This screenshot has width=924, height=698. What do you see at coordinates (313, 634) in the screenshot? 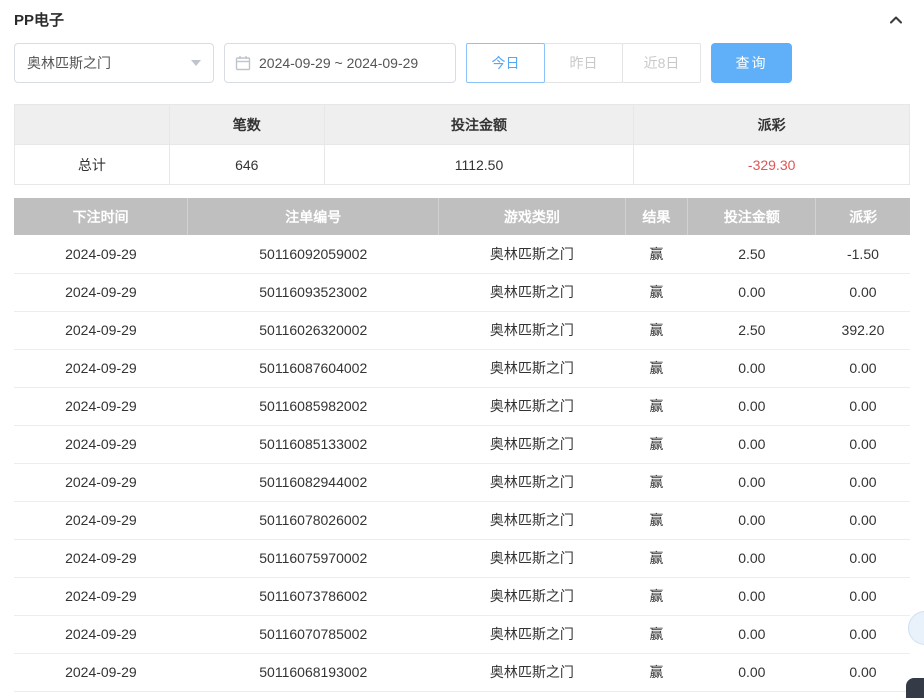
I see `order-number-cell: 50116070785002` at bounding box center [313, 634].